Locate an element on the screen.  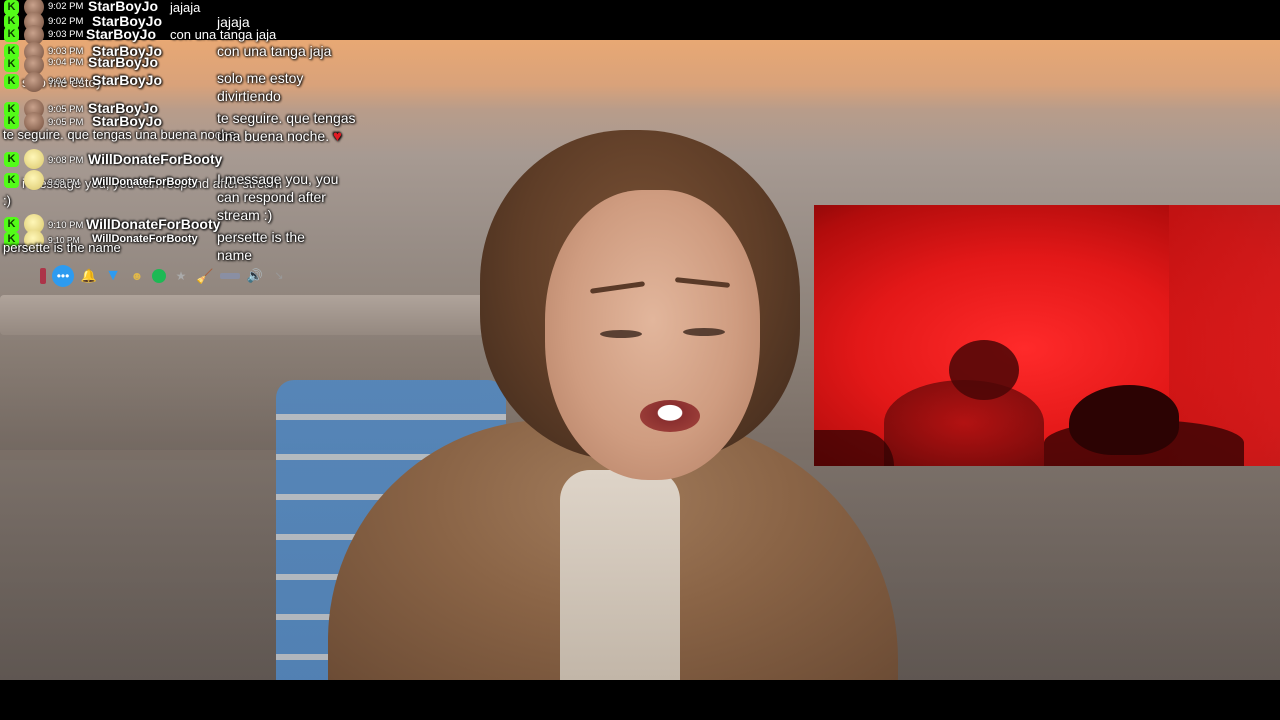
chat-message: persette is the name is located at coordinates (62, 247).